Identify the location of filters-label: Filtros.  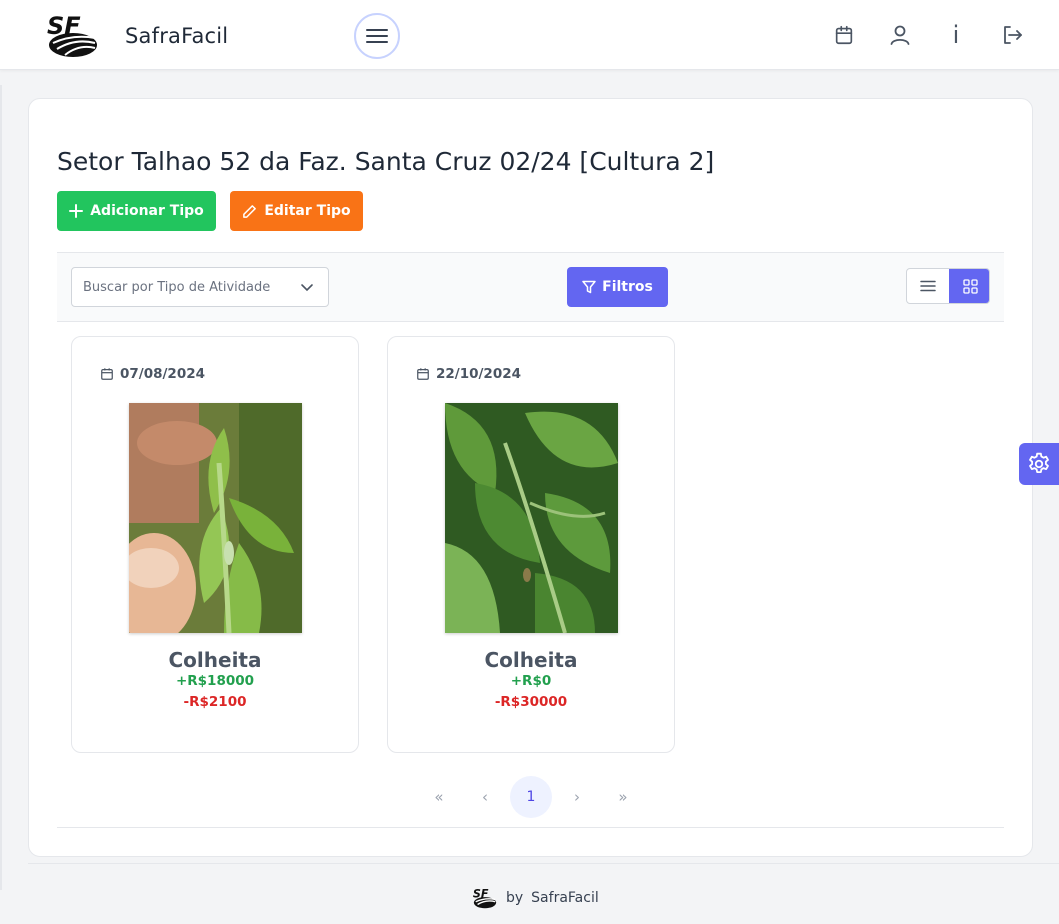
(627, 287).